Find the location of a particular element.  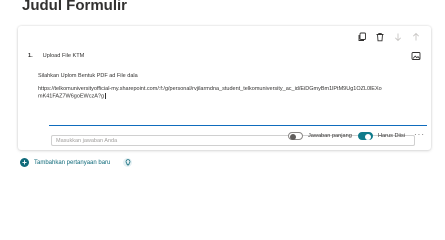

form-title: Judul Formulir is located at coordinates (74, 7).